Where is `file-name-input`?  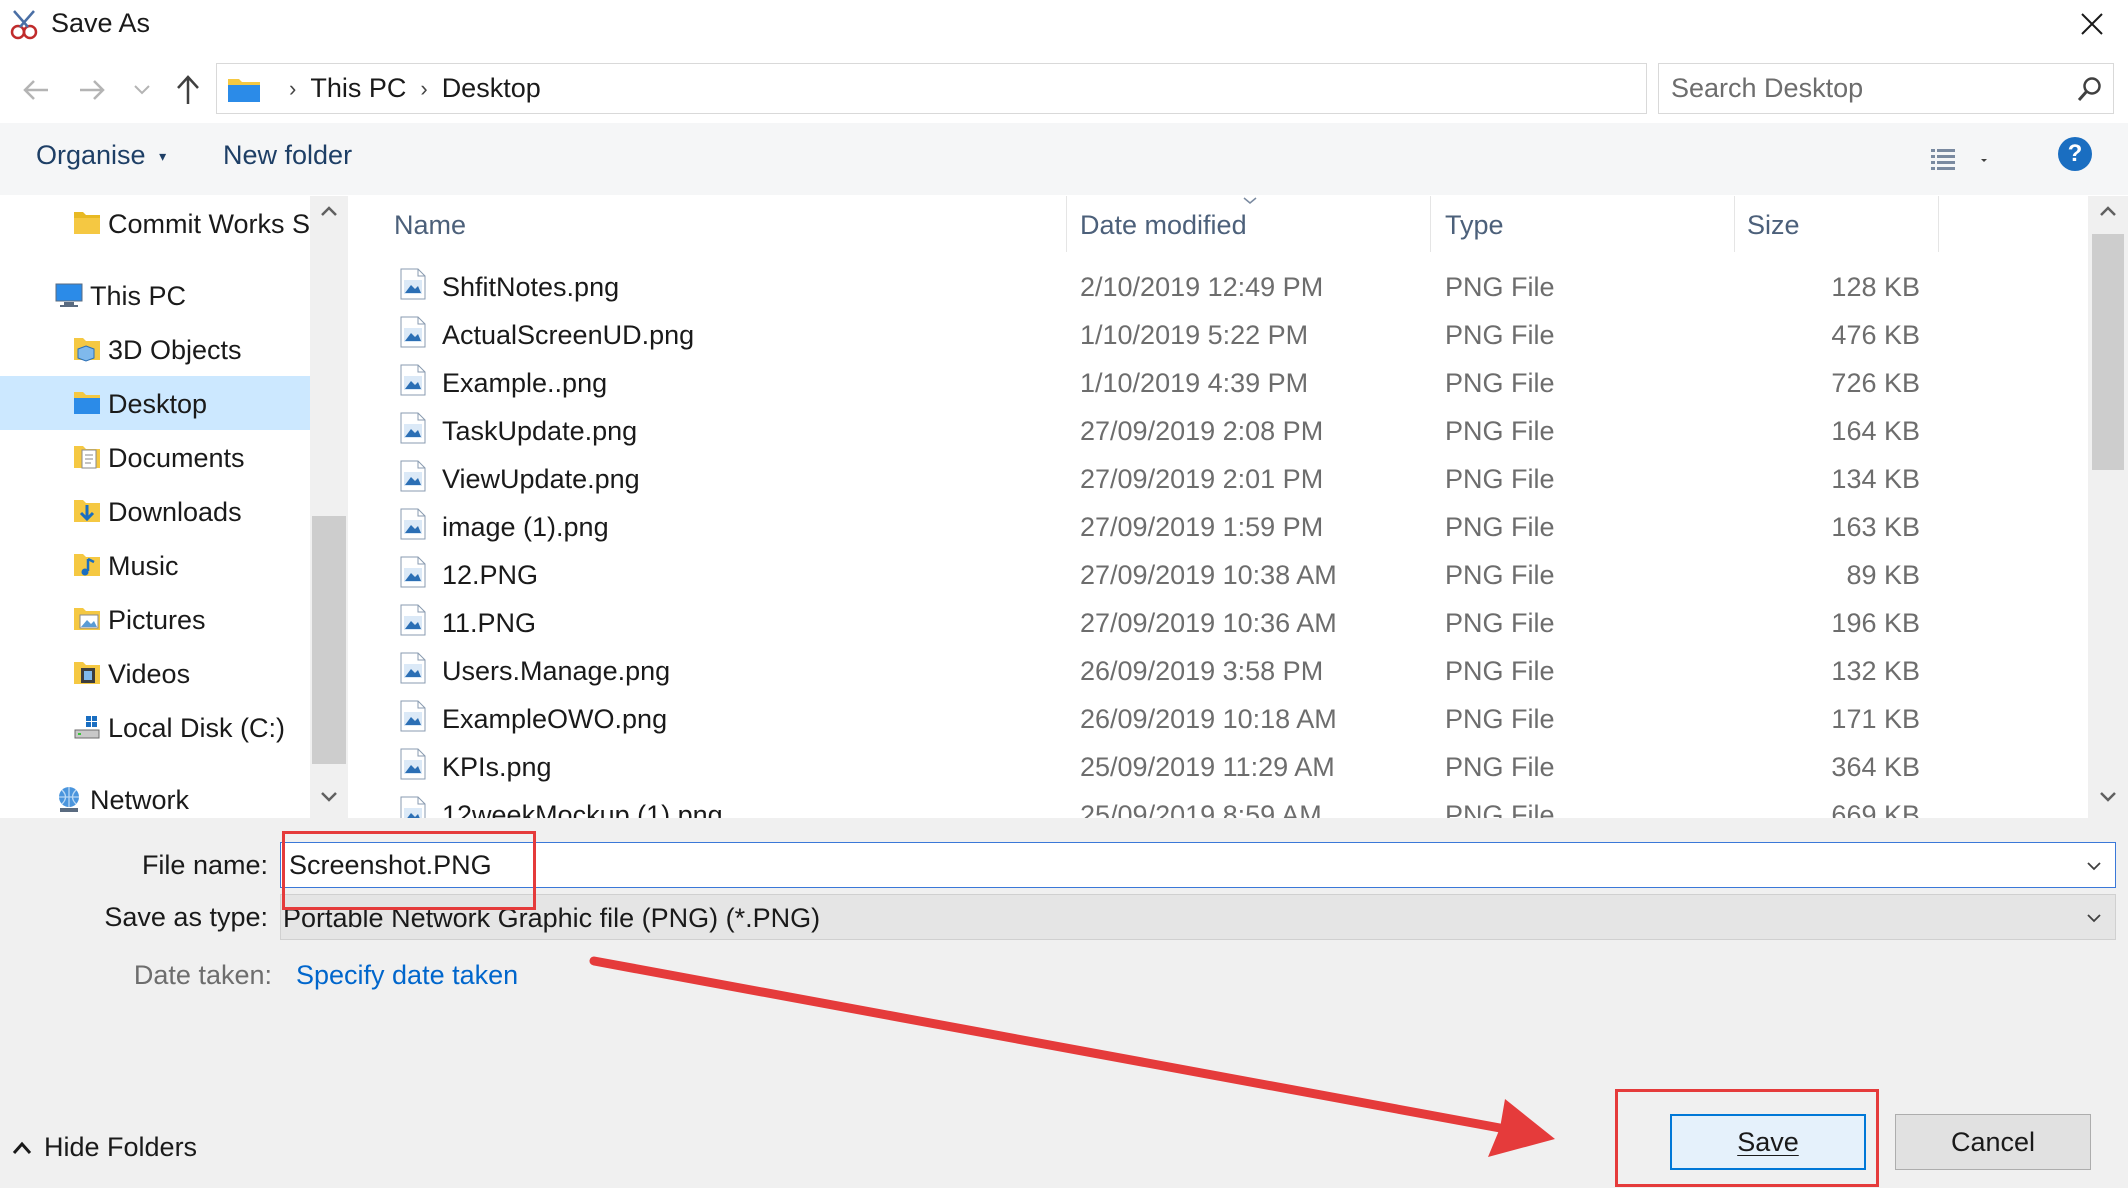 file-name-input is located at coordinates (1171, 865).